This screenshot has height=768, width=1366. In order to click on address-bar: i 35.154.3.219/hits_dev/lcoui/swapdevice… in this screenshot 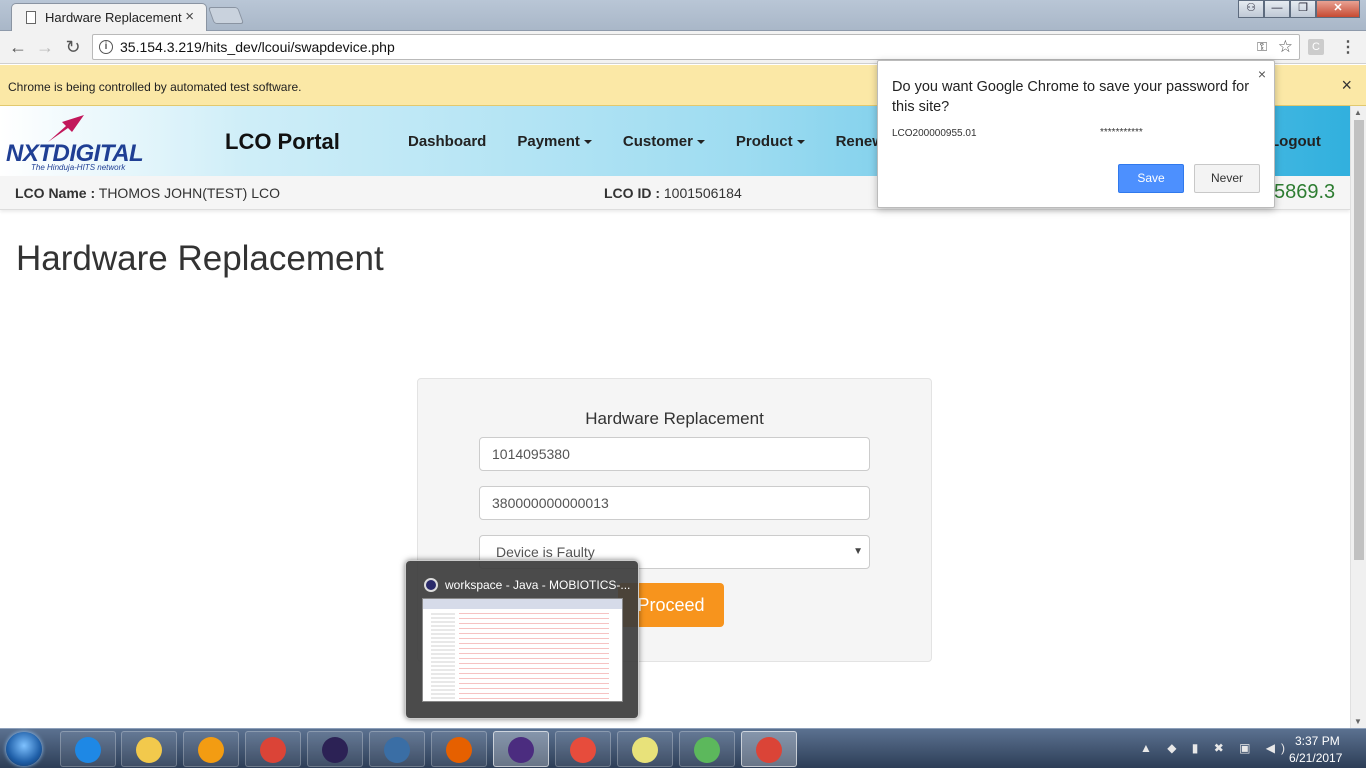, I will do `click(696, 47)`.